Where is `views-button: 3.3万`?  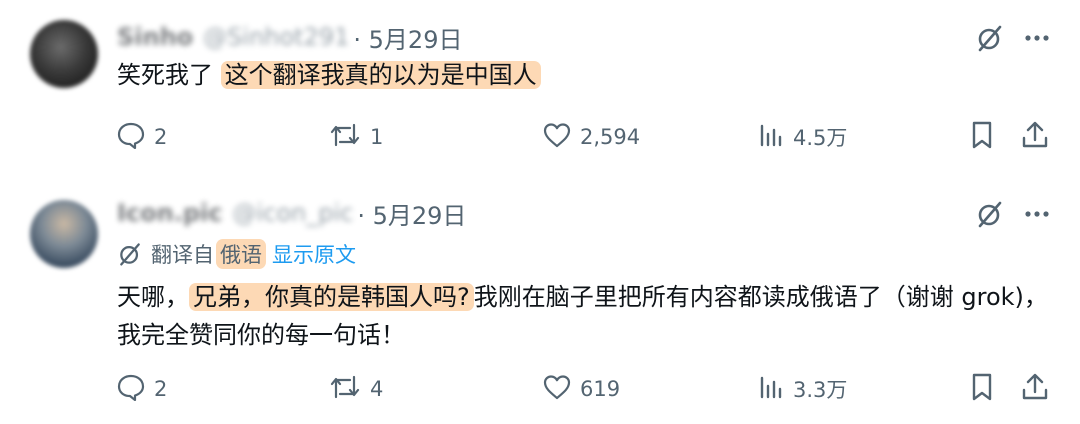
views-button: 3.3万 is located at coordinates (802, 389).